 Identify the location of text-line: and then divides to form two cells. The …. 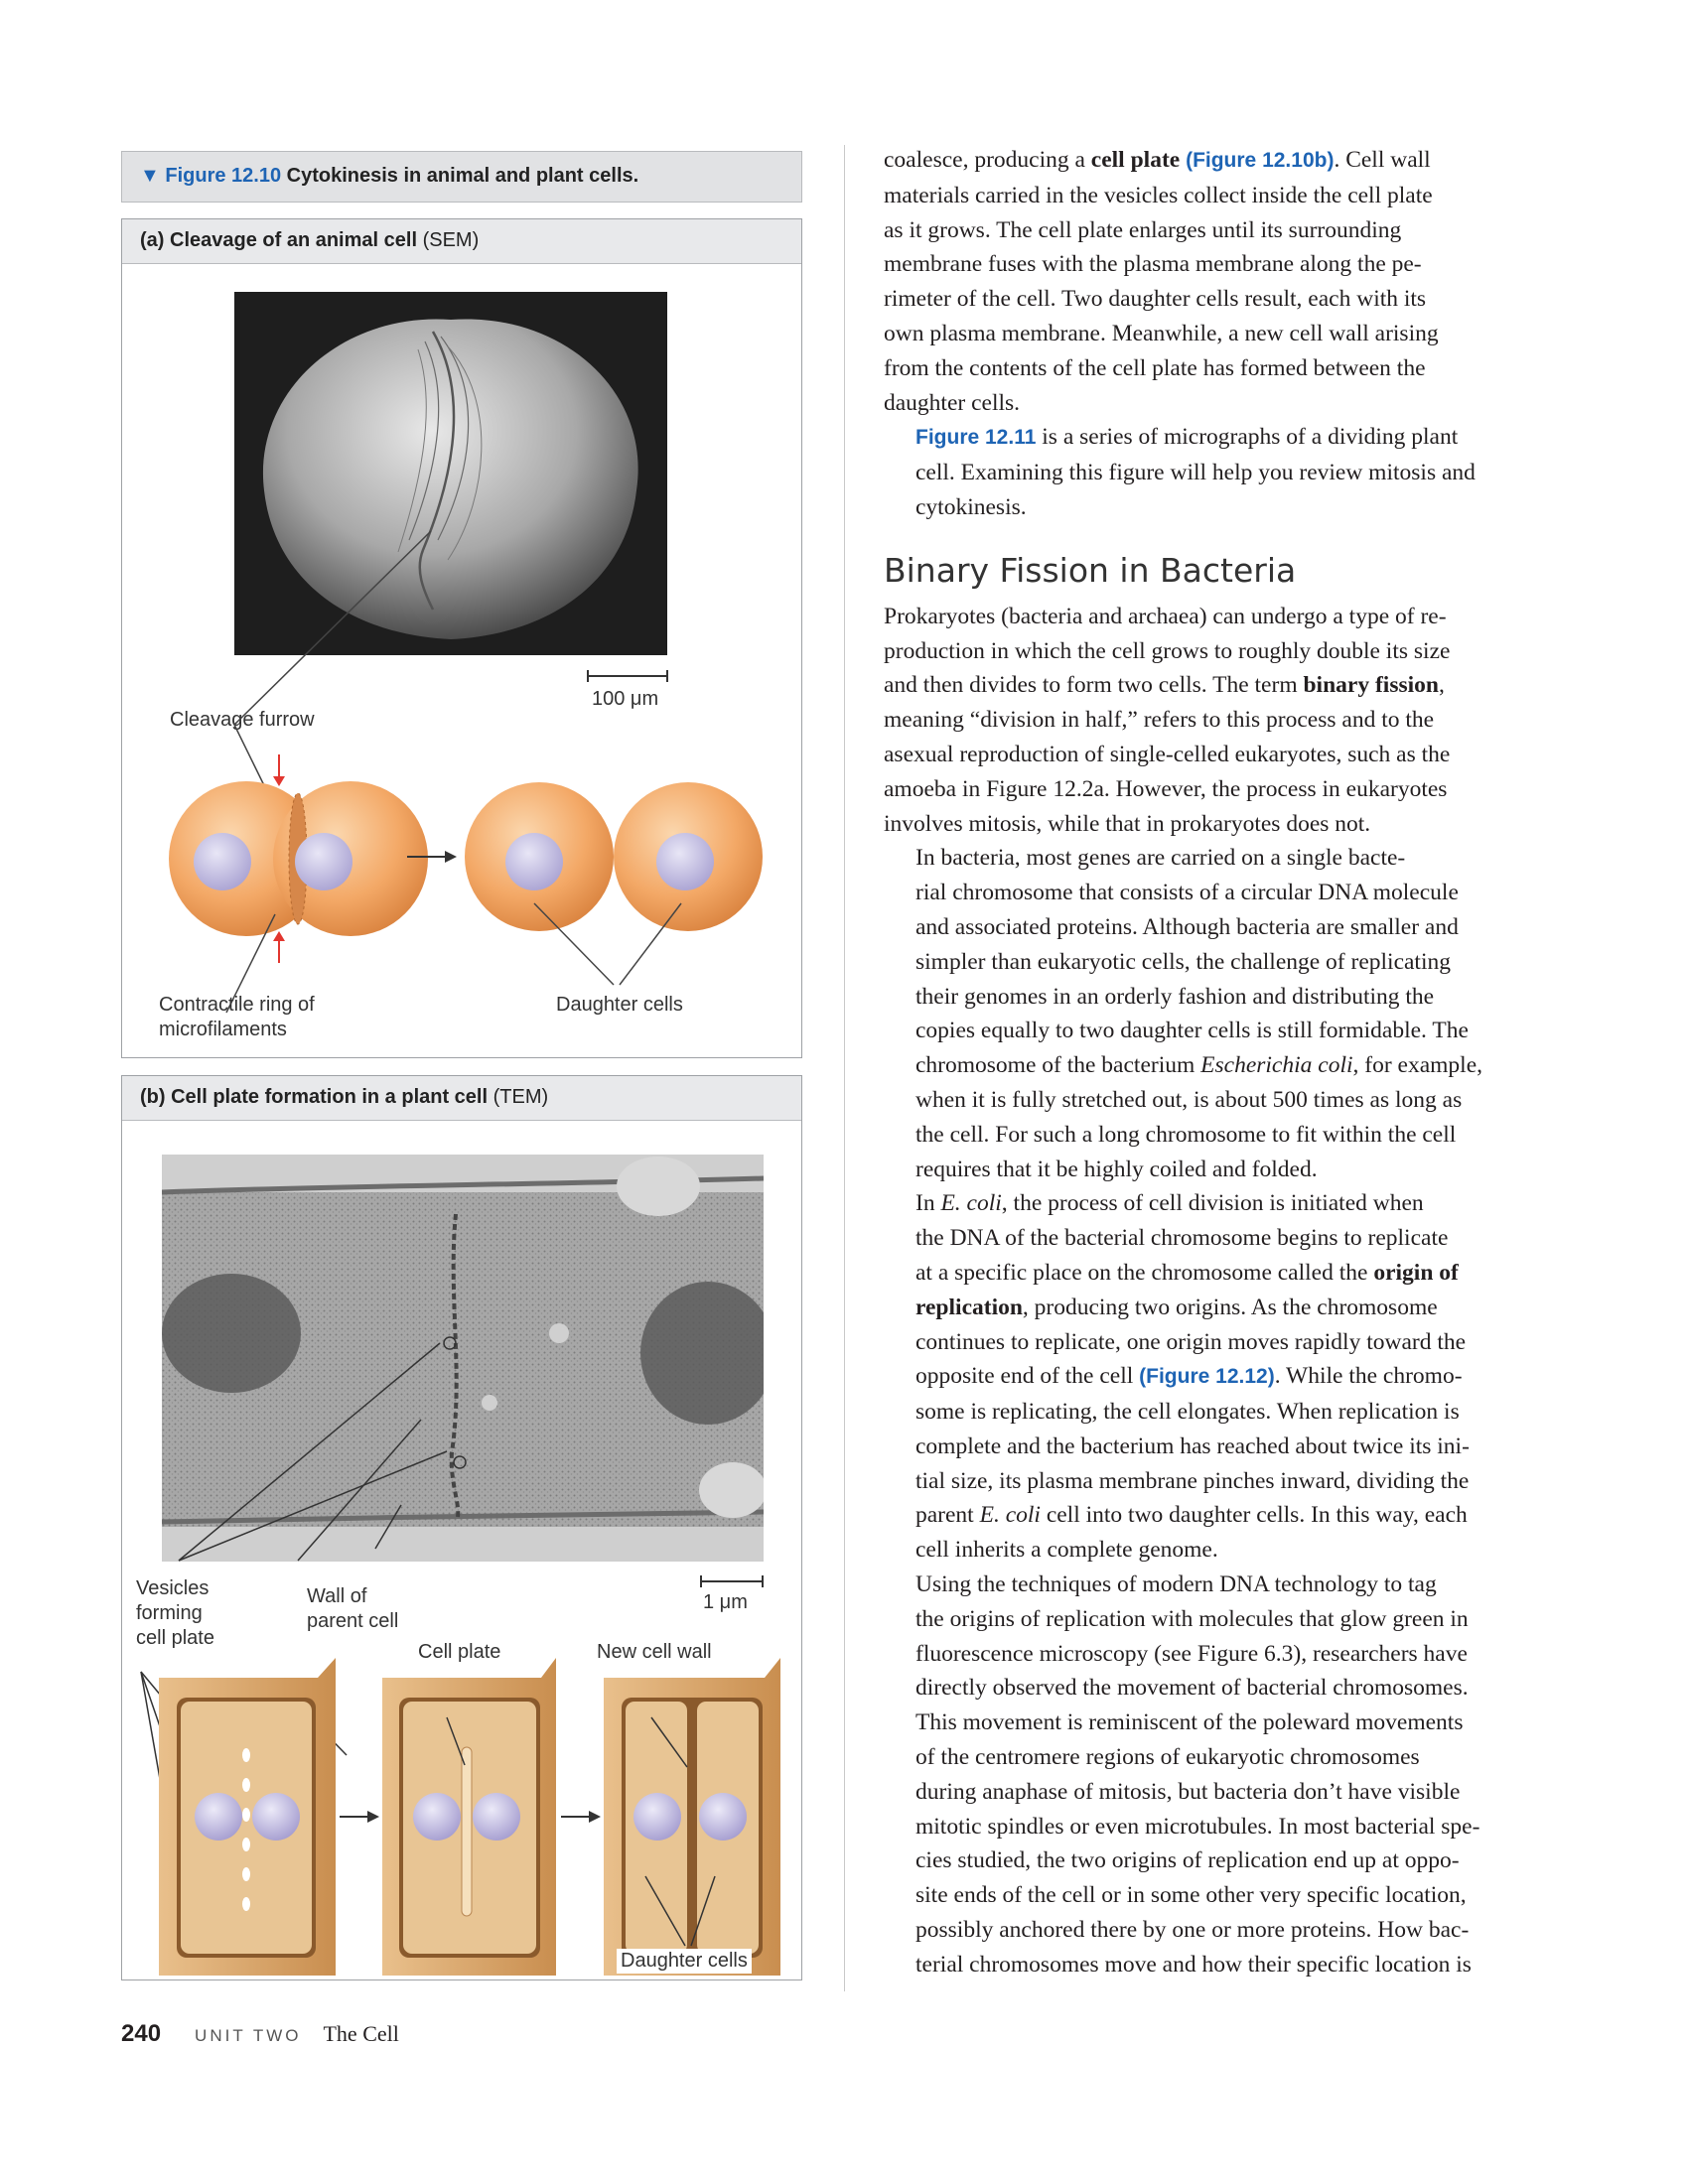
(1164, 685).